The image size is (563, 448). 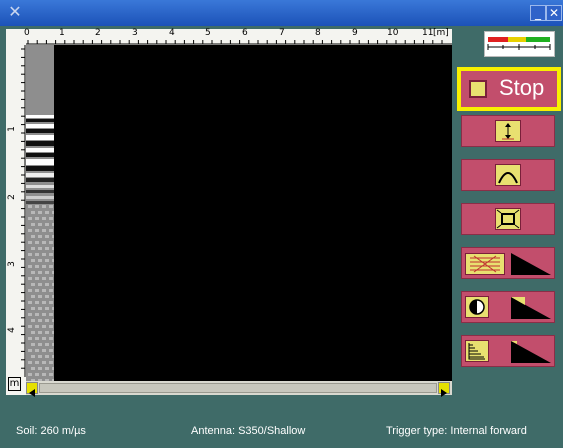 What do you see at coordinates (245, 33) in the screenshot?
I see `ruler-tick-label: 6` at bounding box center [245, 33].